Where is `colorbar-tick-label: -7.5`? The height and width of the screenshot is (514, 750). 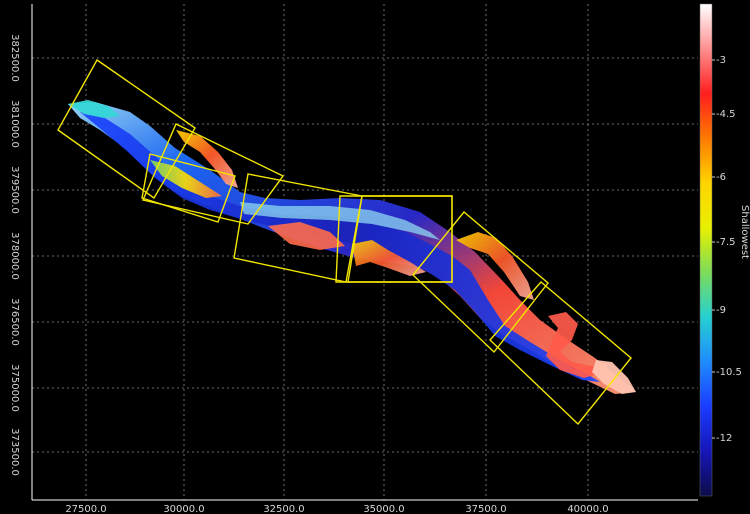 colorbar-tick-label: -7.5 is located at coordinates (726, 242).